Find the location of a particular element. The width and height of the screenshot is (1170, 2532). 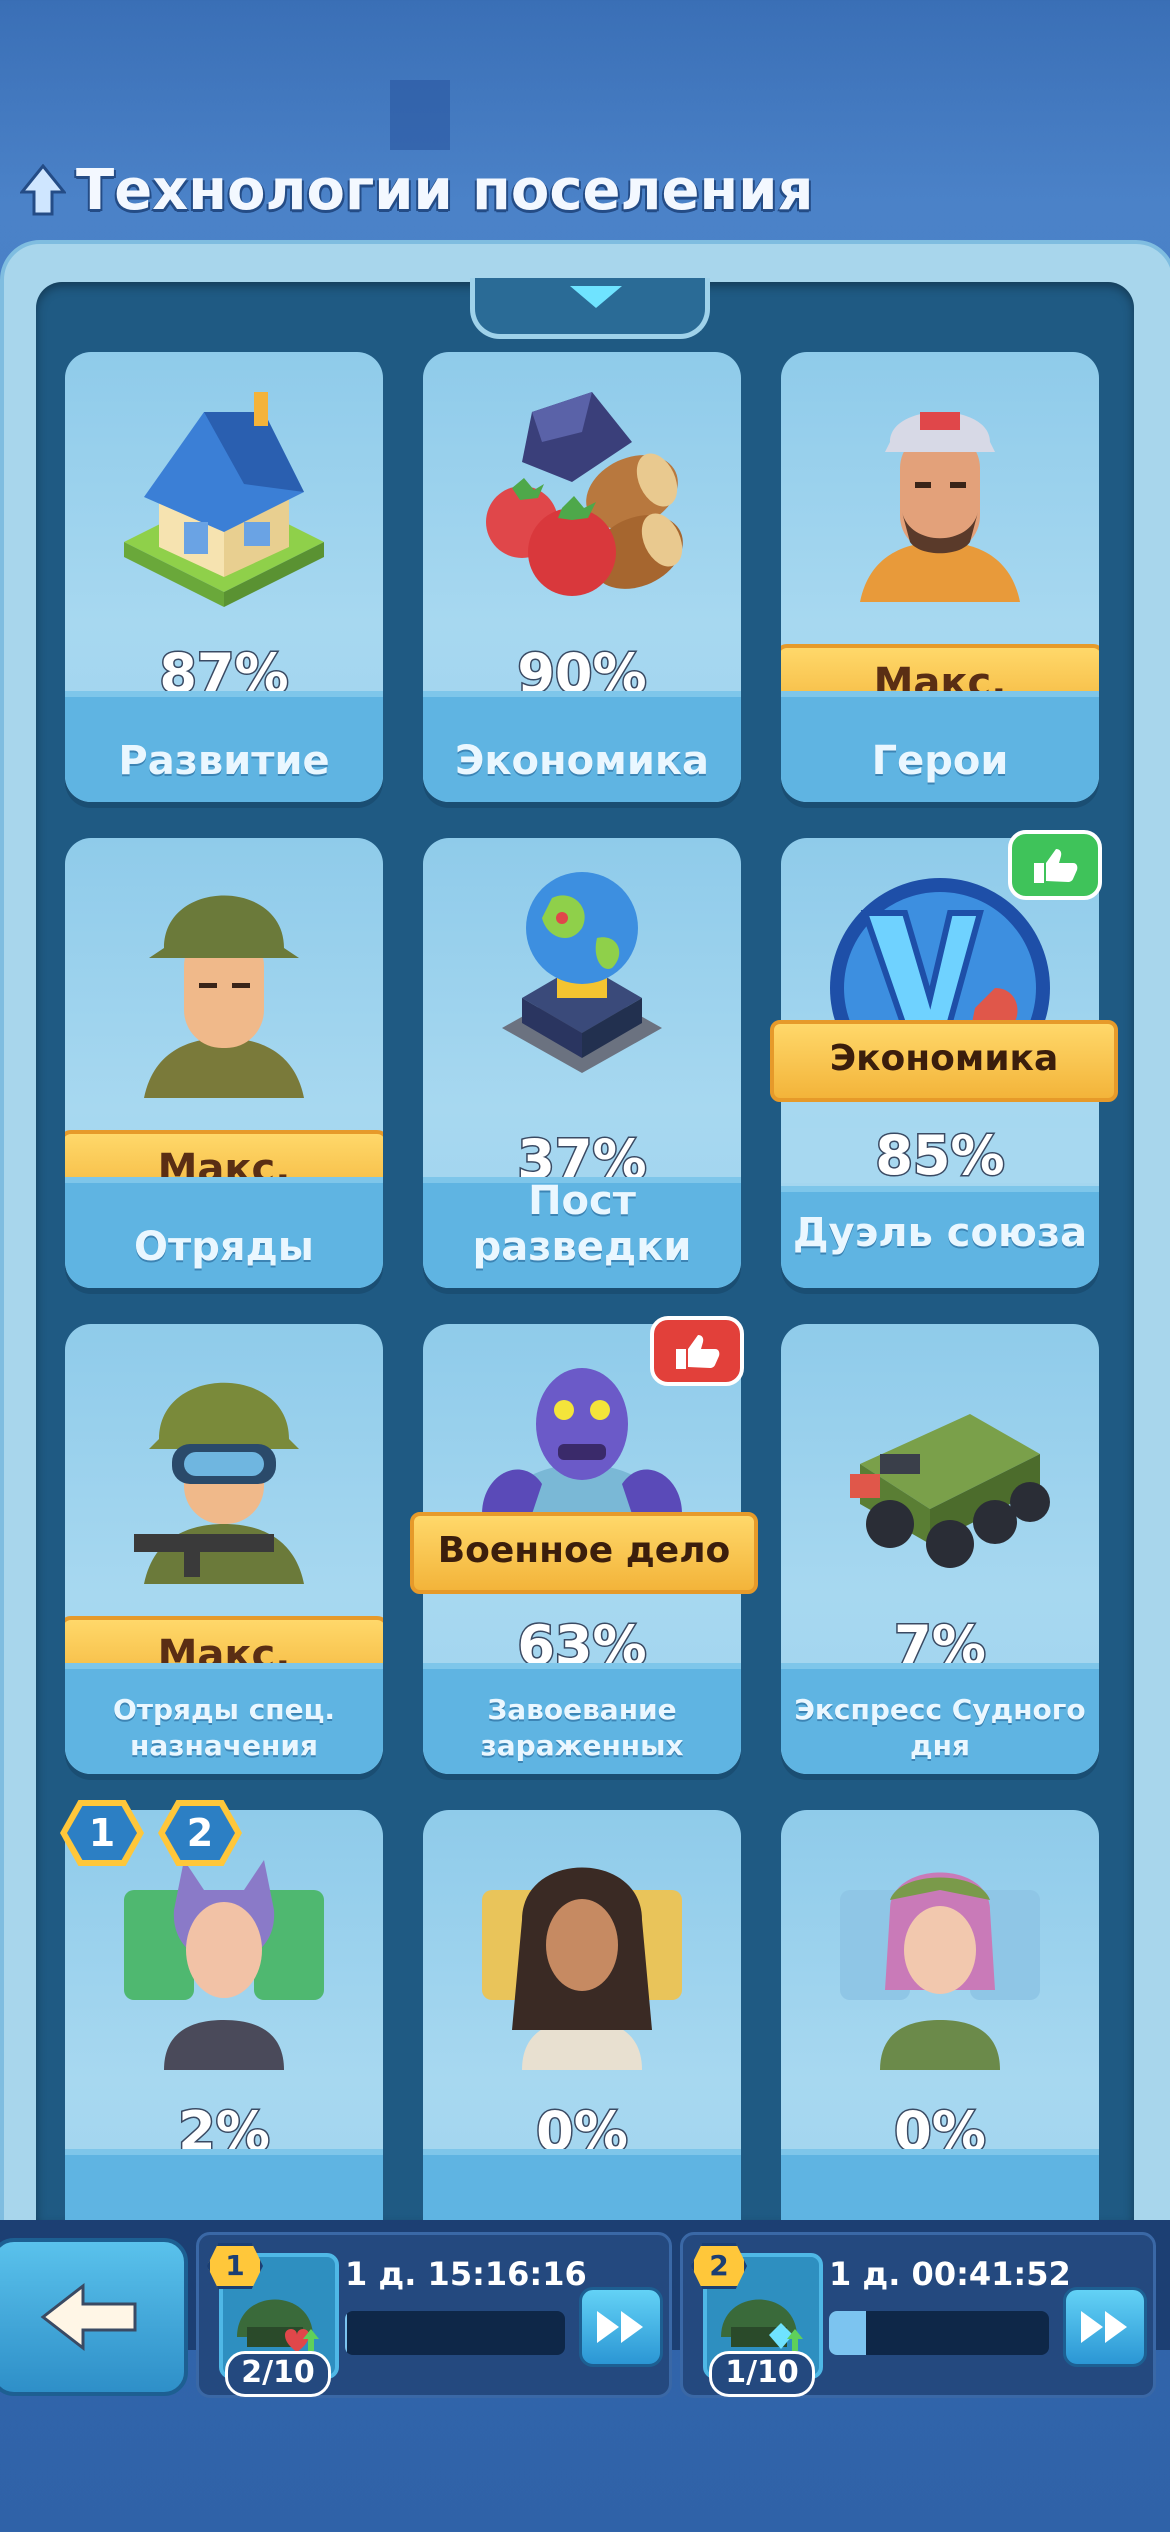

heroine-pink-hair-portrait is located at coordinates (940, 1971).